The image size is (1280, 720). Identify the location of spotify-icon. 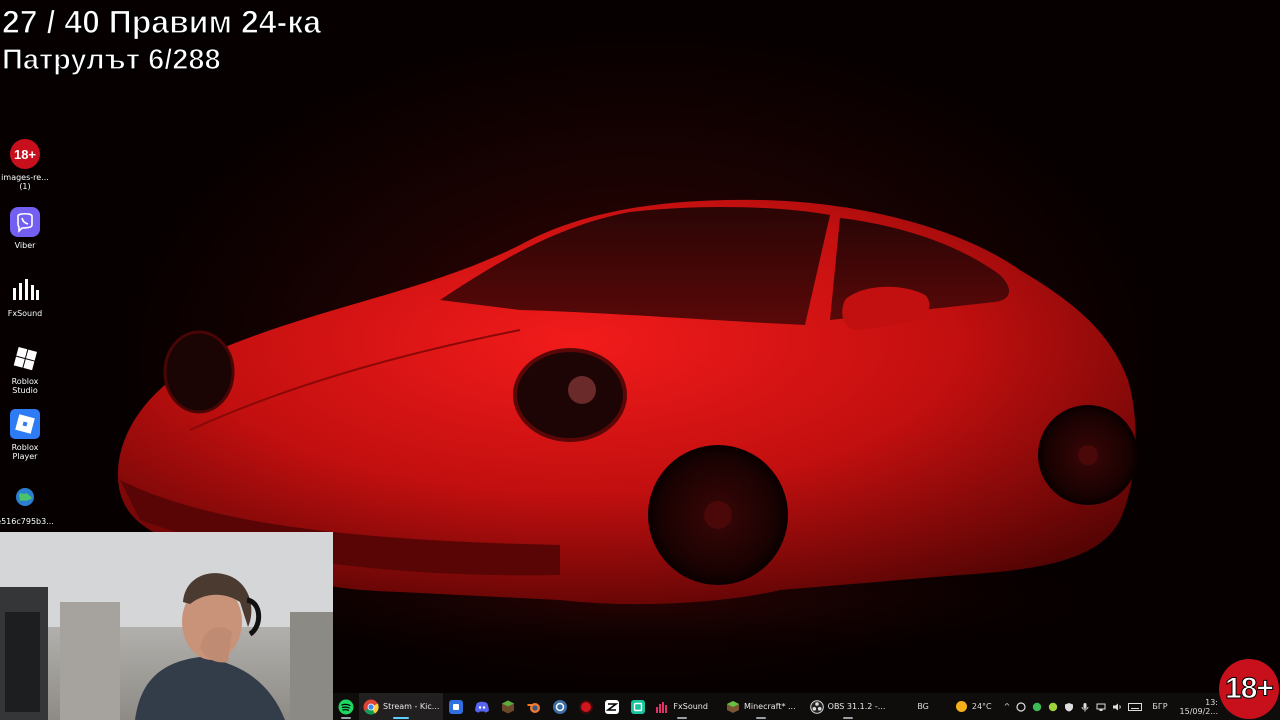
(346, 706).